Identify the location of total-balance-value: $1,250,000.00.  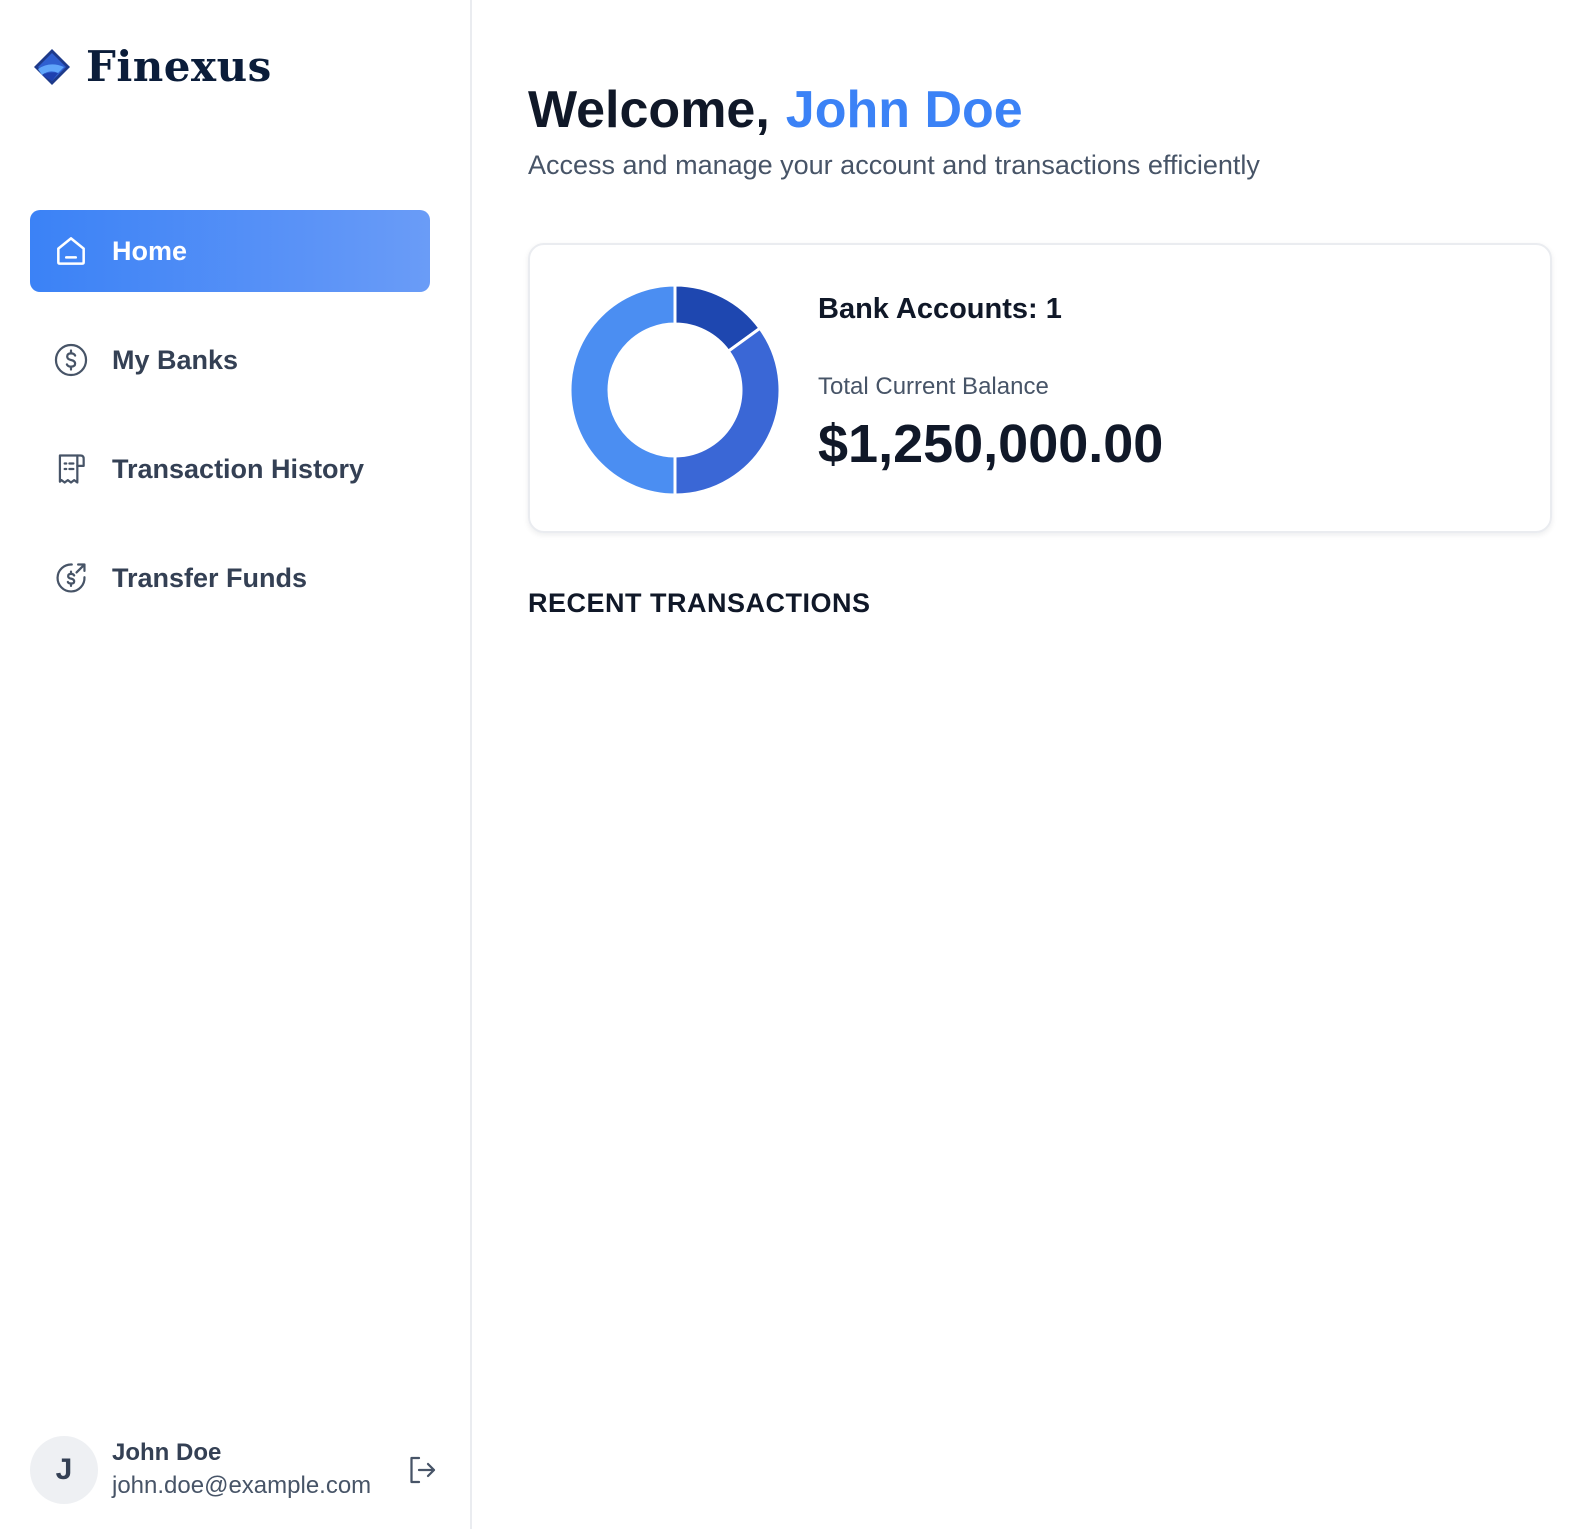
(991, 444).